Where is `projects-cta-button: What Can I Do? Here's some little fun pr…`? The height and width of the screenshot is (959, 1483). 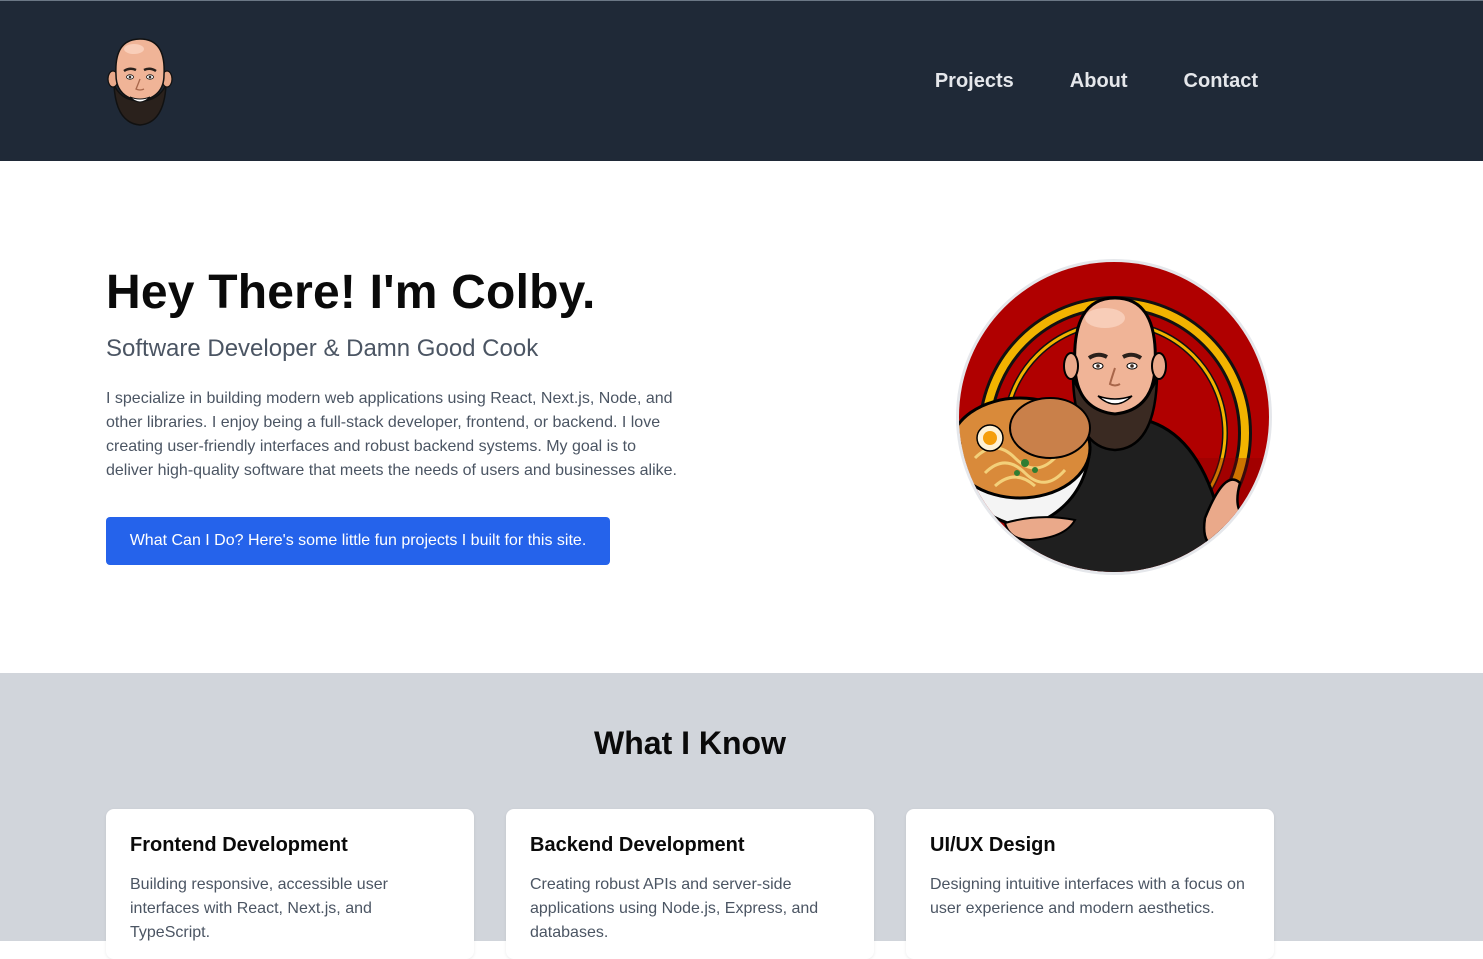 projects-cta-button: What Can I Do? Here's some little fun pr… is located at coordinates (358, 541).